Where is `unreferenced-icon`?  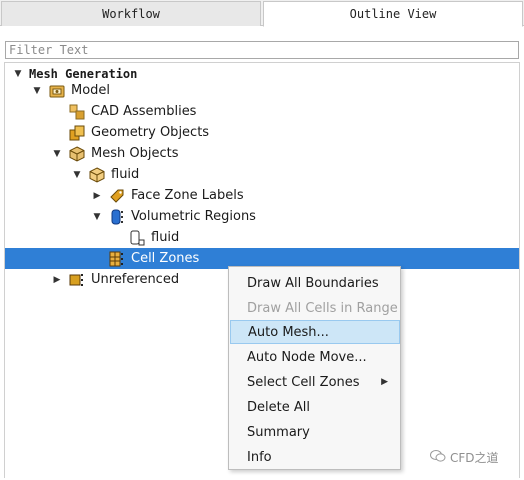 unreferenced-icon is located at coordinates (77, 280).